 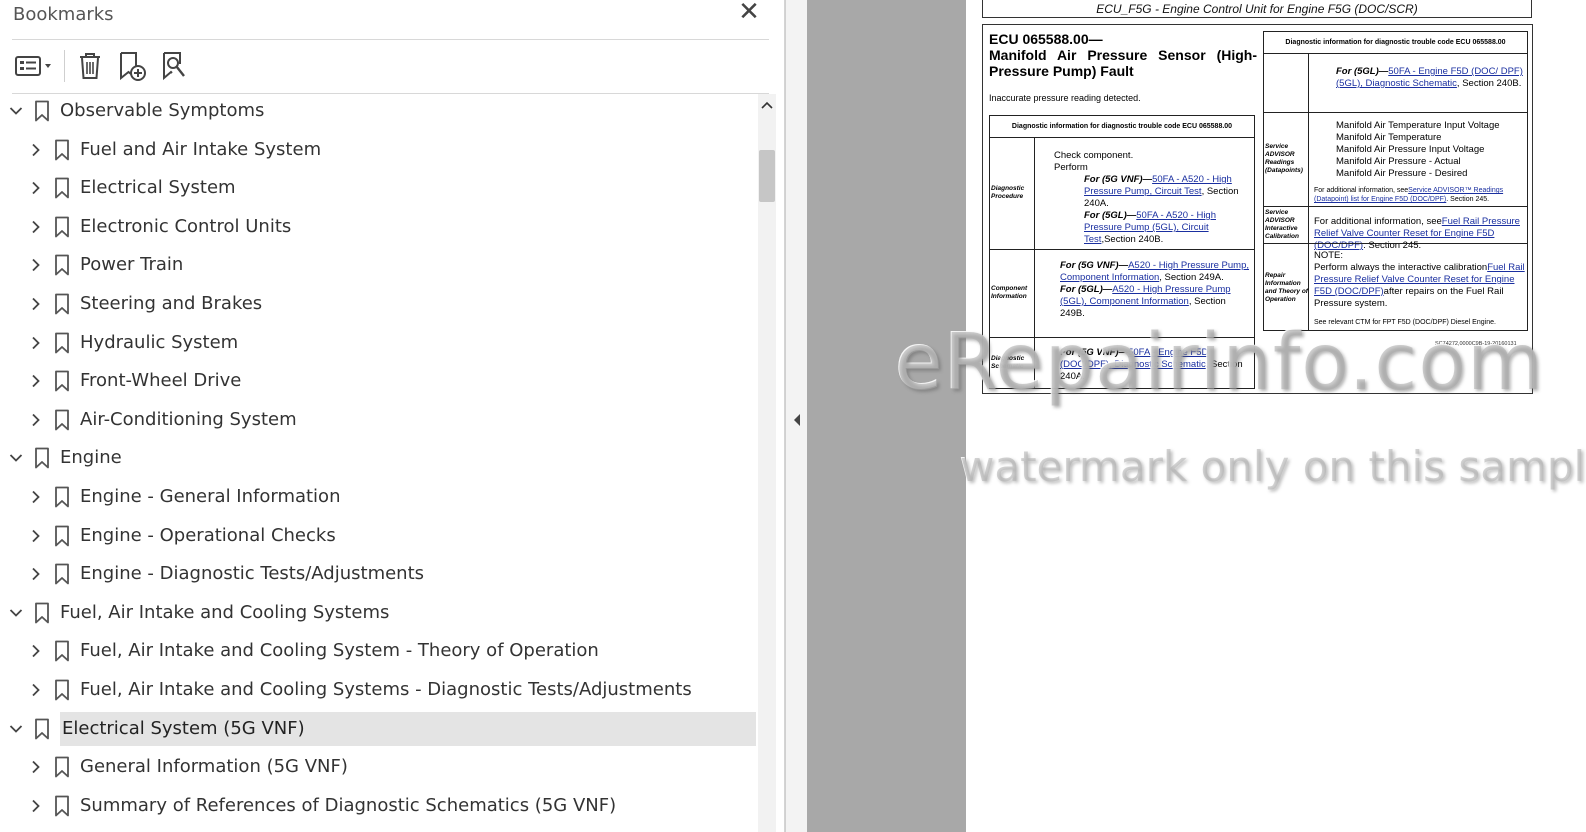 I want to click on bookmark-item: Electrical System, so click(x=378, y=188).